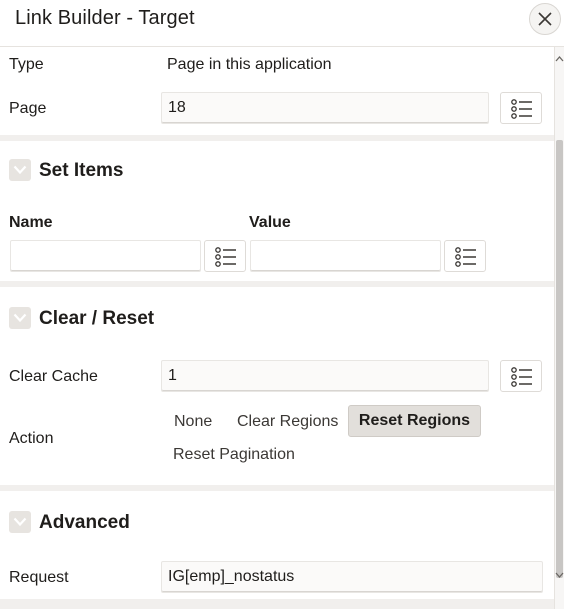 The width and height of the screenshot is (564, 609). I want to click on page-list-button, so click(521, 108).